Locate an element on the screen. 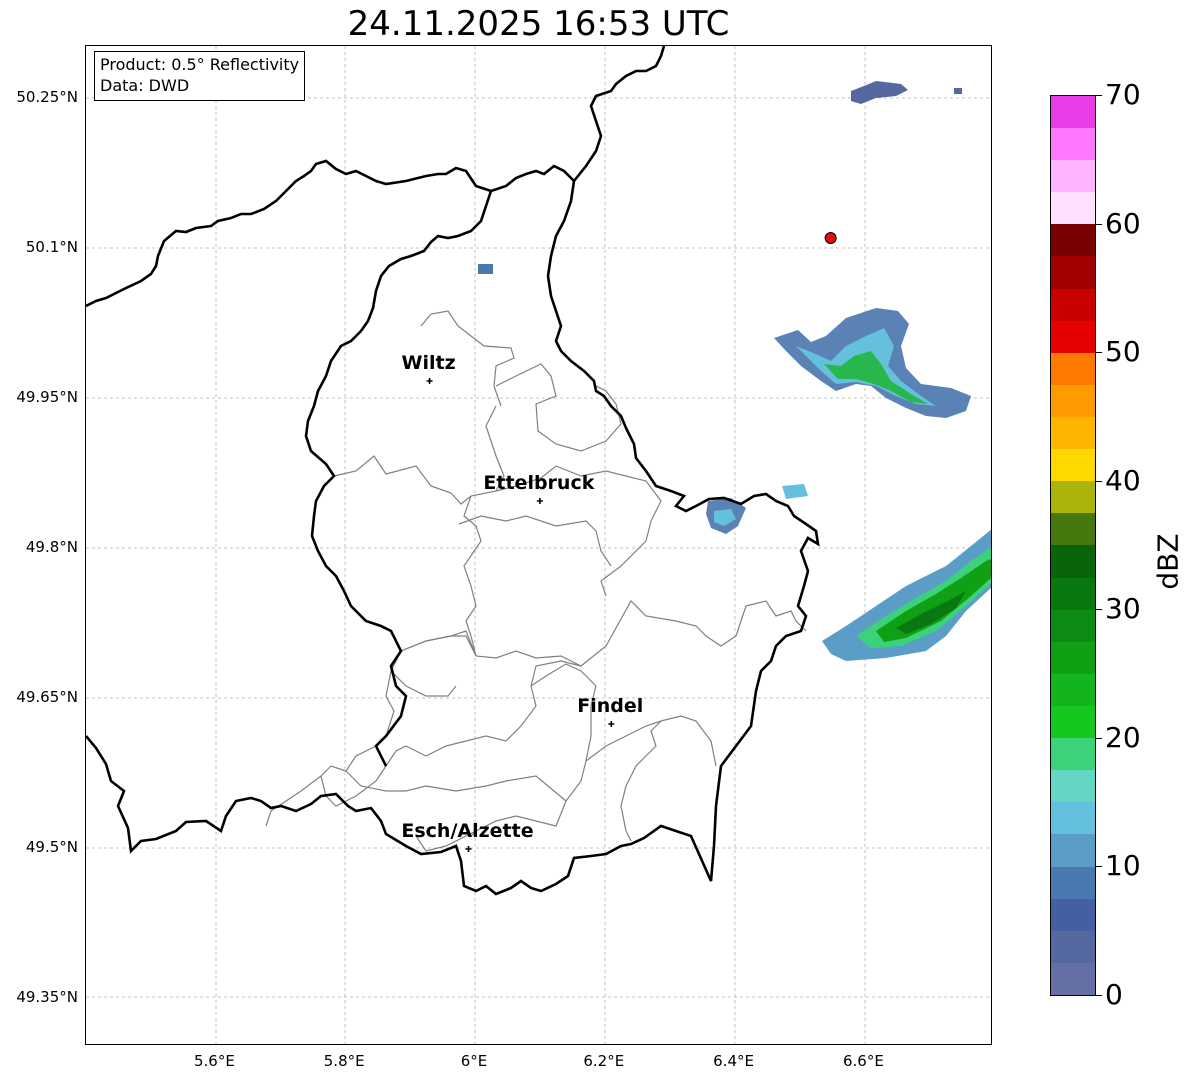 The height and width of the screenshot is (1081, 1184). colorbar is located at coordinates (1073, 545).